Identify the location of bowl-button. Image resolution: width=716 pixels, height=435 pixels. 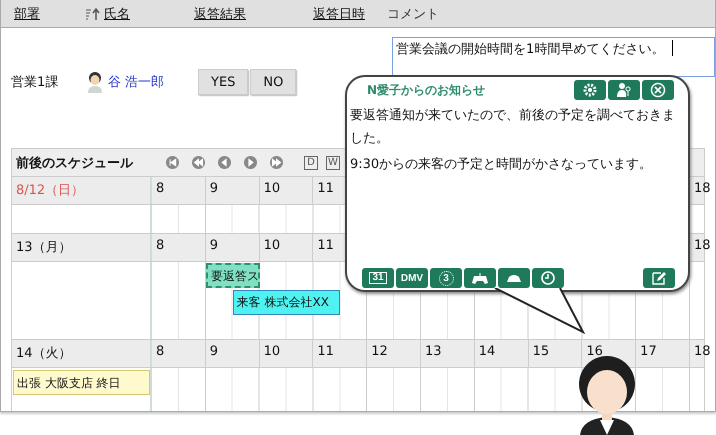
(514, 278).